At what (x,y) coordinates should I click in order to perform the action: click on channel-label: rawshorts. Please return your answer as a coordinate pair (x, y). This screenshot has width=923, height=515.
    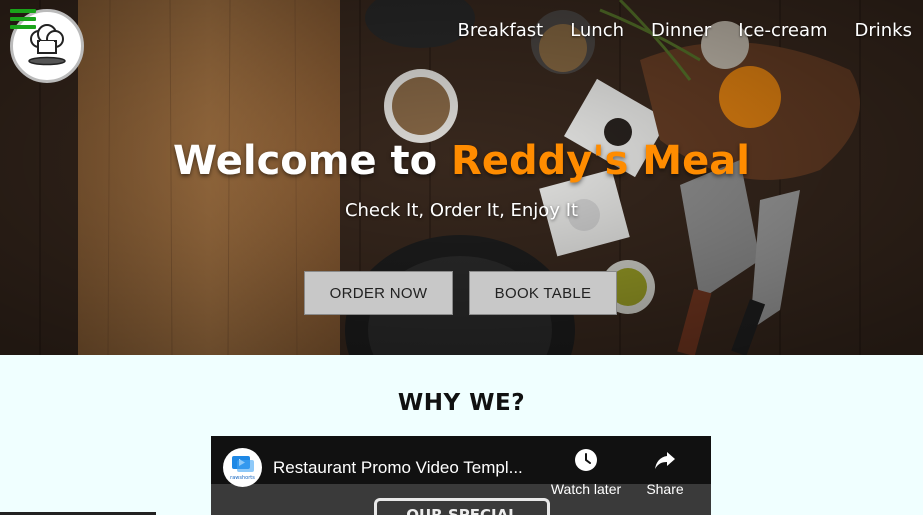
    Looking at the image, I should click on (242, 478).